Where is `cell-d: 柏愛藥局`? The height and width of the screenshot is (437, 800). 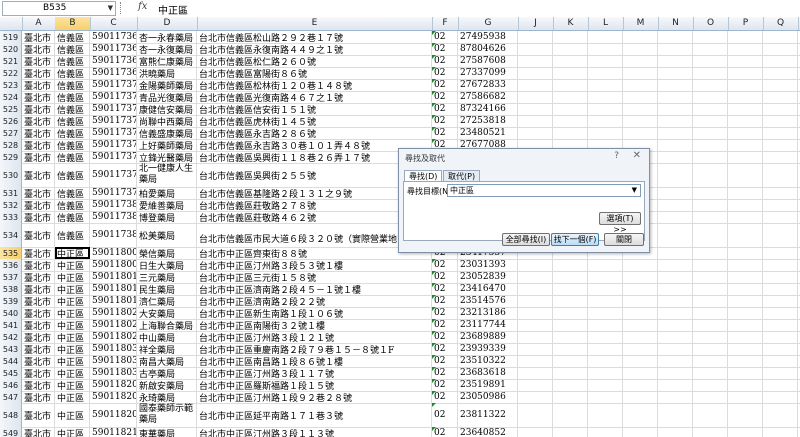
cell-d: 柏愛藥局 is located at coordinates (167, 193).